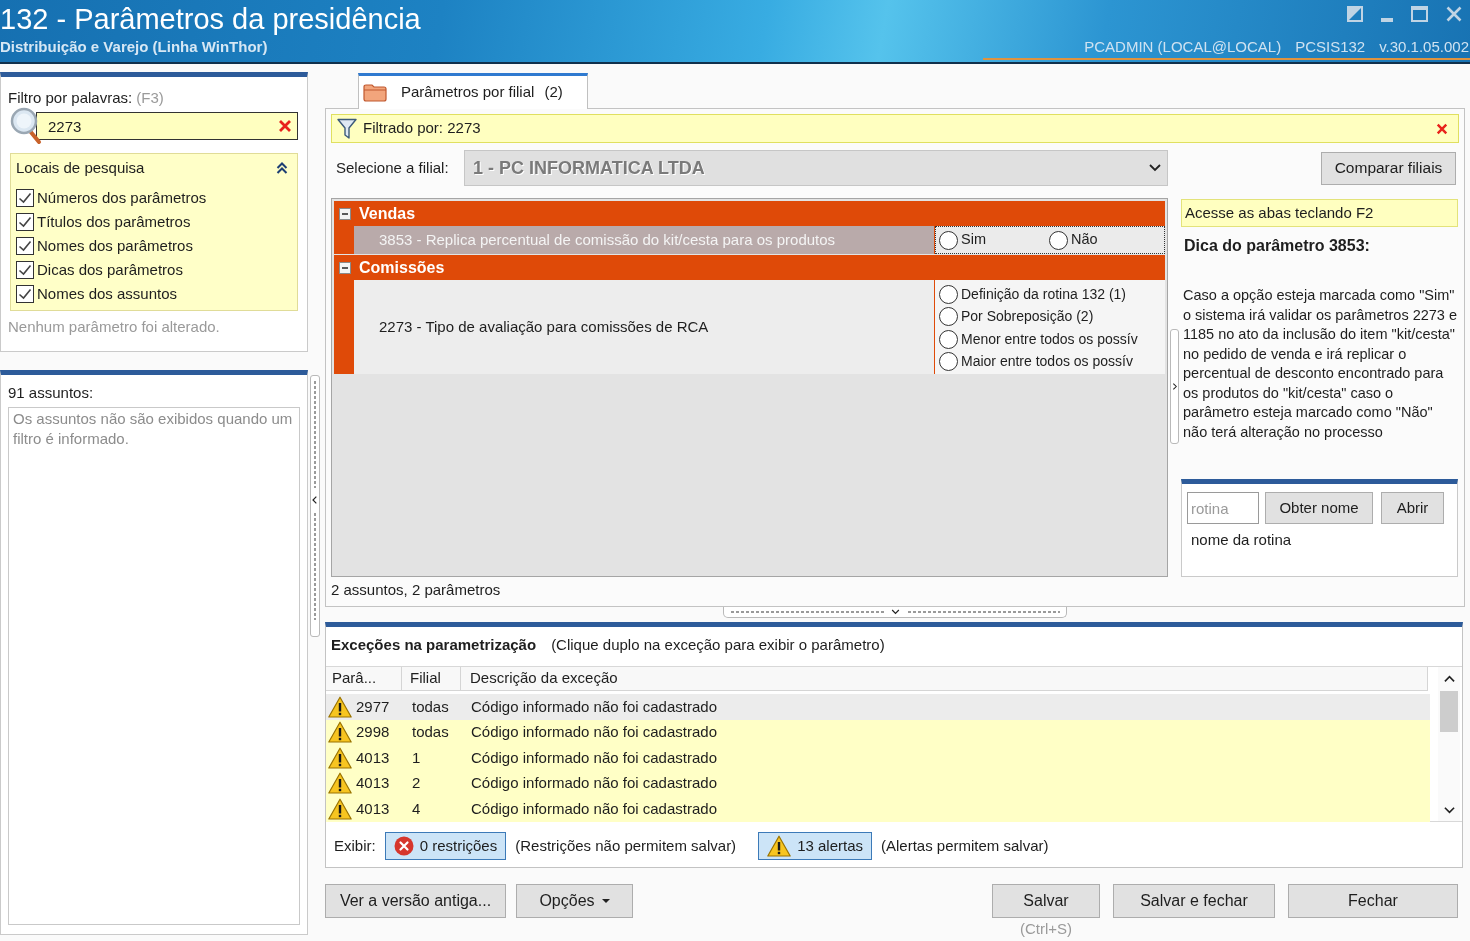  Describe the element at coordinates (644, 327) in the screenshot. I see `parameter-cell: 2273 - Tipo de avaliação para comissões de RCA` at that location.